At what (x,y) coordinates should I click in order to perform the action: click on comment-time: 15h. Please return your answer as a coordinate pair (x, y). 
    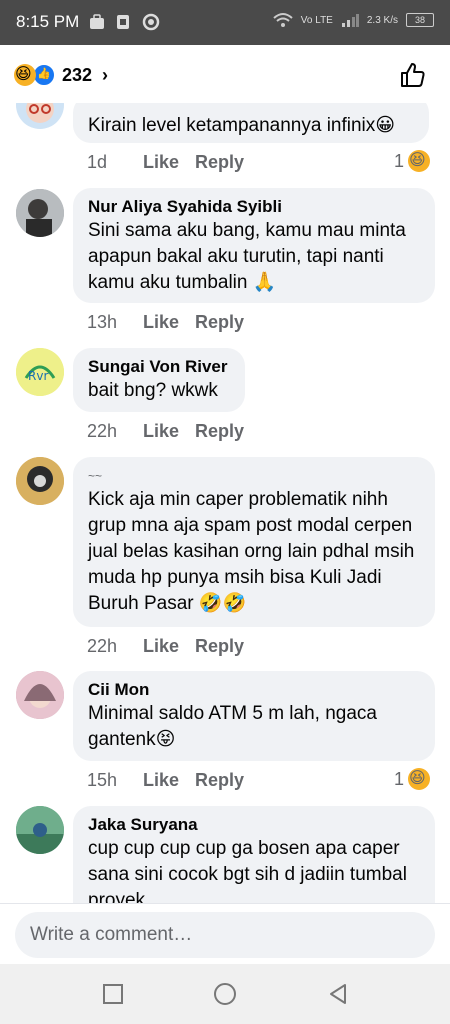
    Looking at the image, I should click on (102, 780).